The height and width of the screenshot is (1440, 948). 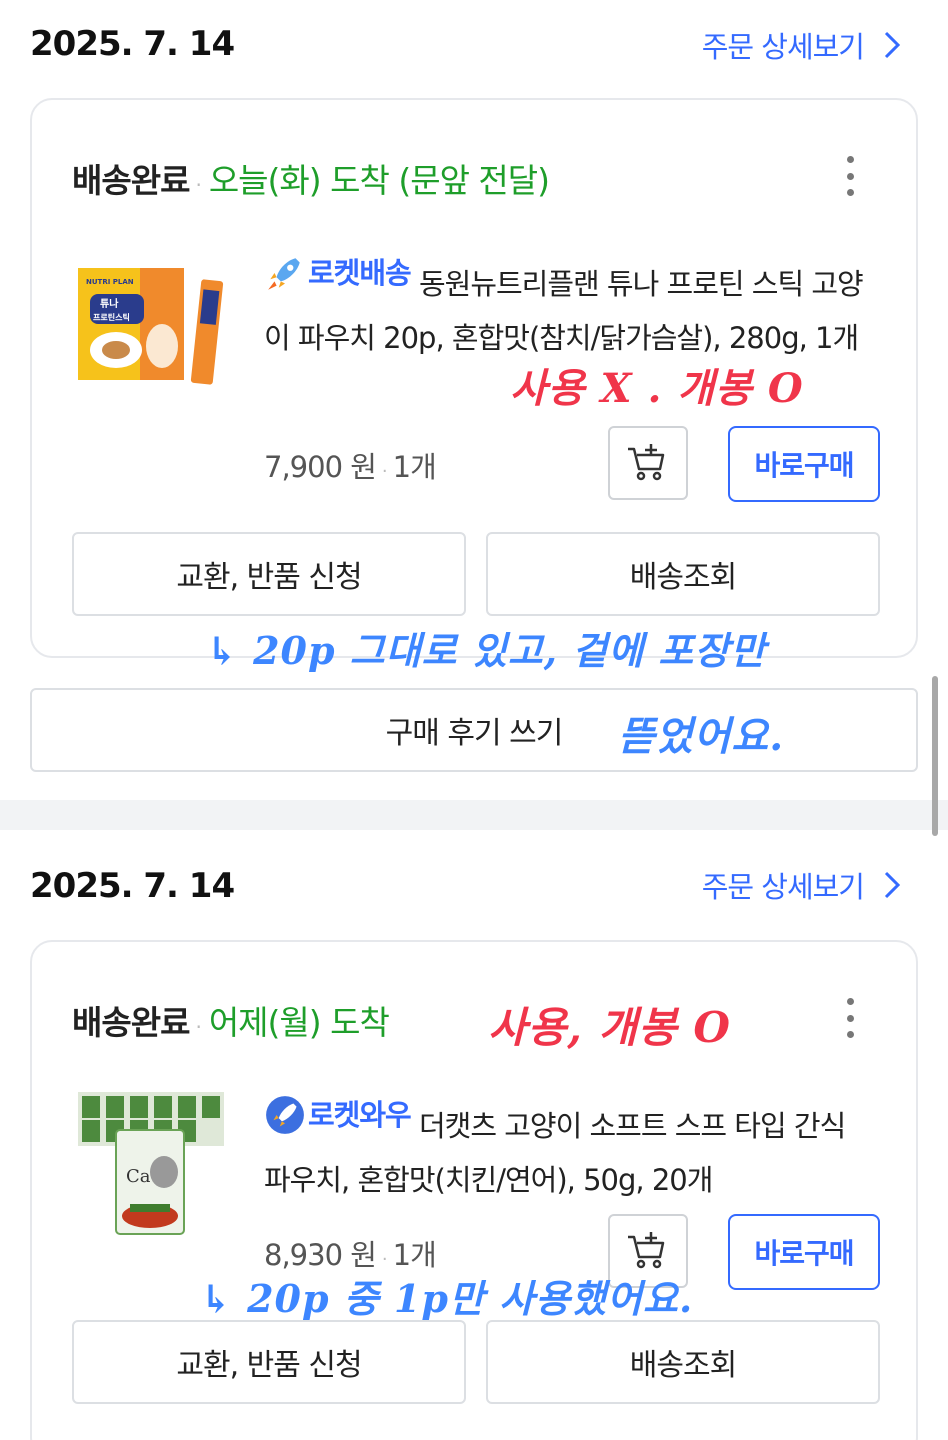 I want to click on handwritten-note: 사용, 개봉 O, so click(x=610, y=1027).